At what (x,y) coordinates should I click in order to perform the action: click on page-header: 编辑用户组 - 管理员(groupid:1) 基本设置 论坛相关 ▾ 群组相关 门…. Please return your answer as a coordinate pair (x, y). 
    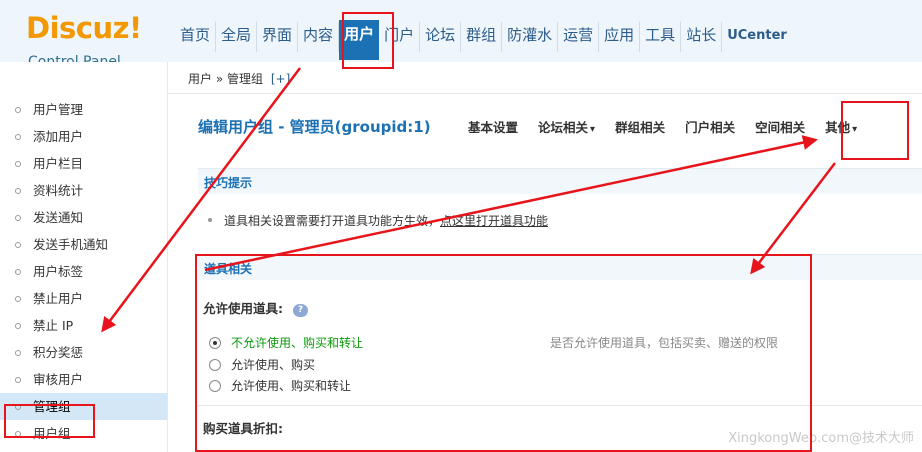
    Looking at the image, I should click on (545, 125).